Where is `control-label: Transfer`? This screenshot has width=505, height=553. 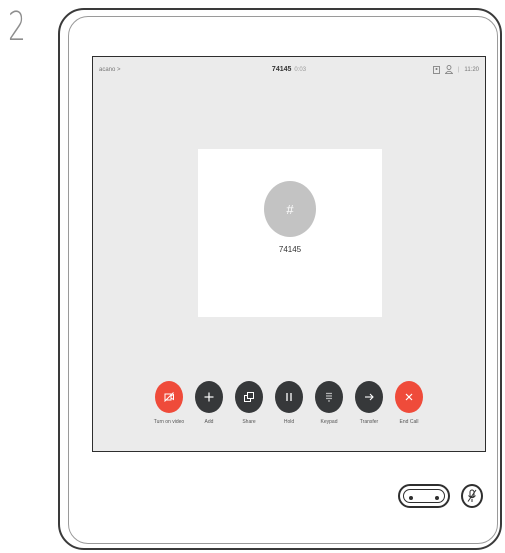
control-label: Transfer is located at coordinates (369, 422).